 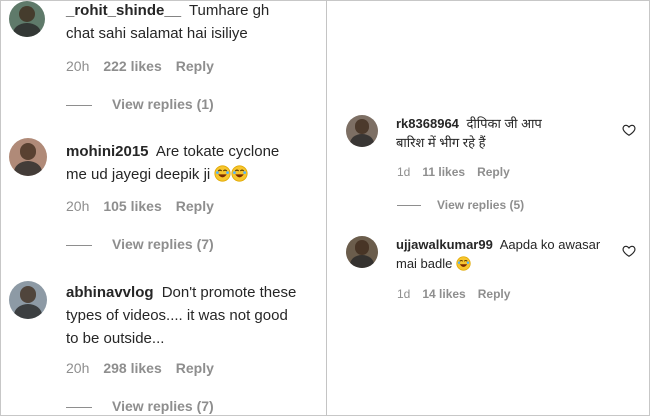 I want to click on comment-meta: 20h 105 likes Reply, so click(x=147, y=206).